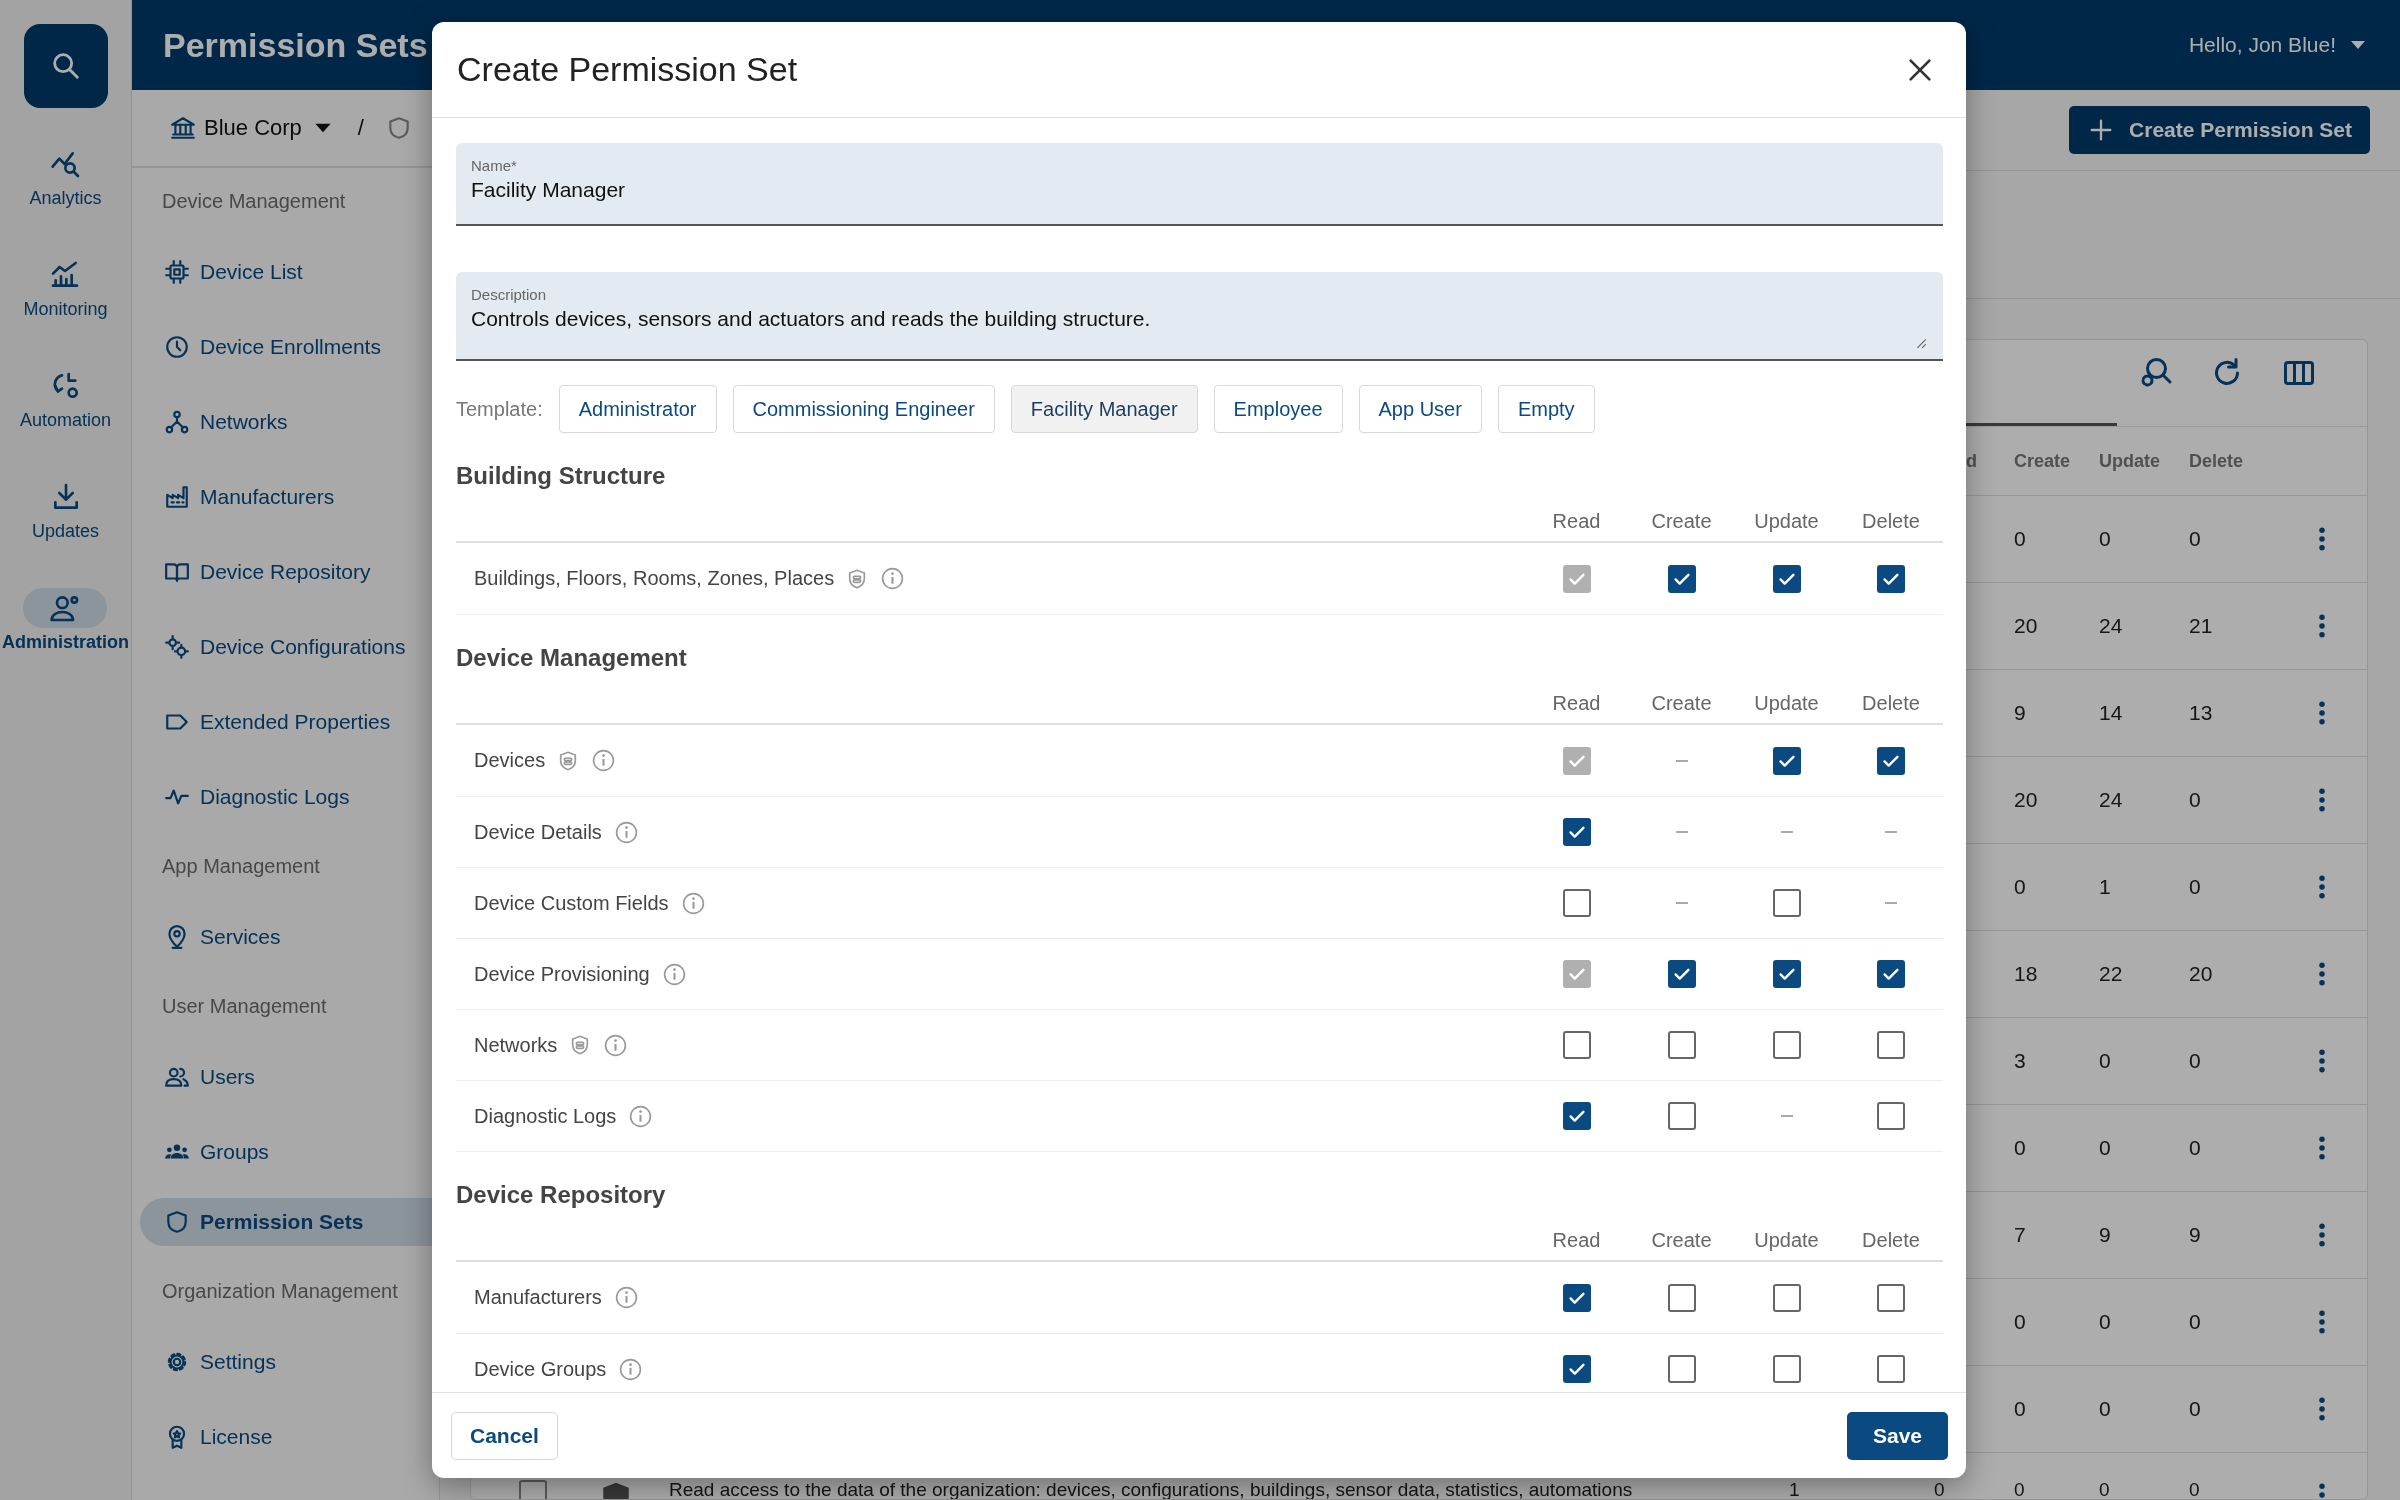  I want to click on chip-icon, so click(177, 272).